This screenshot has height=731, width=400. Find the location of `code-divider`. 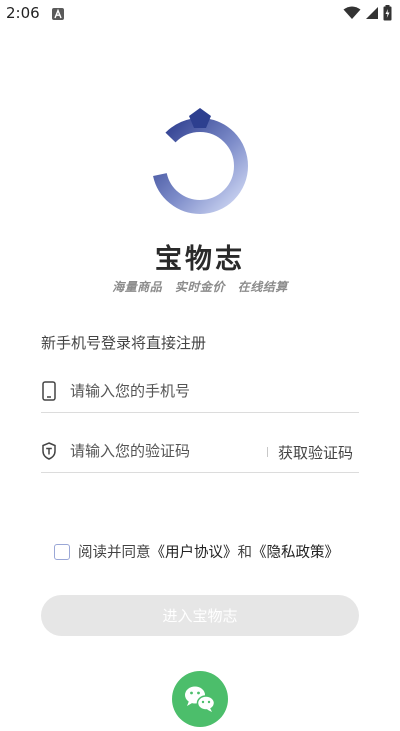

code-divider is located at coordinates (267, 452).